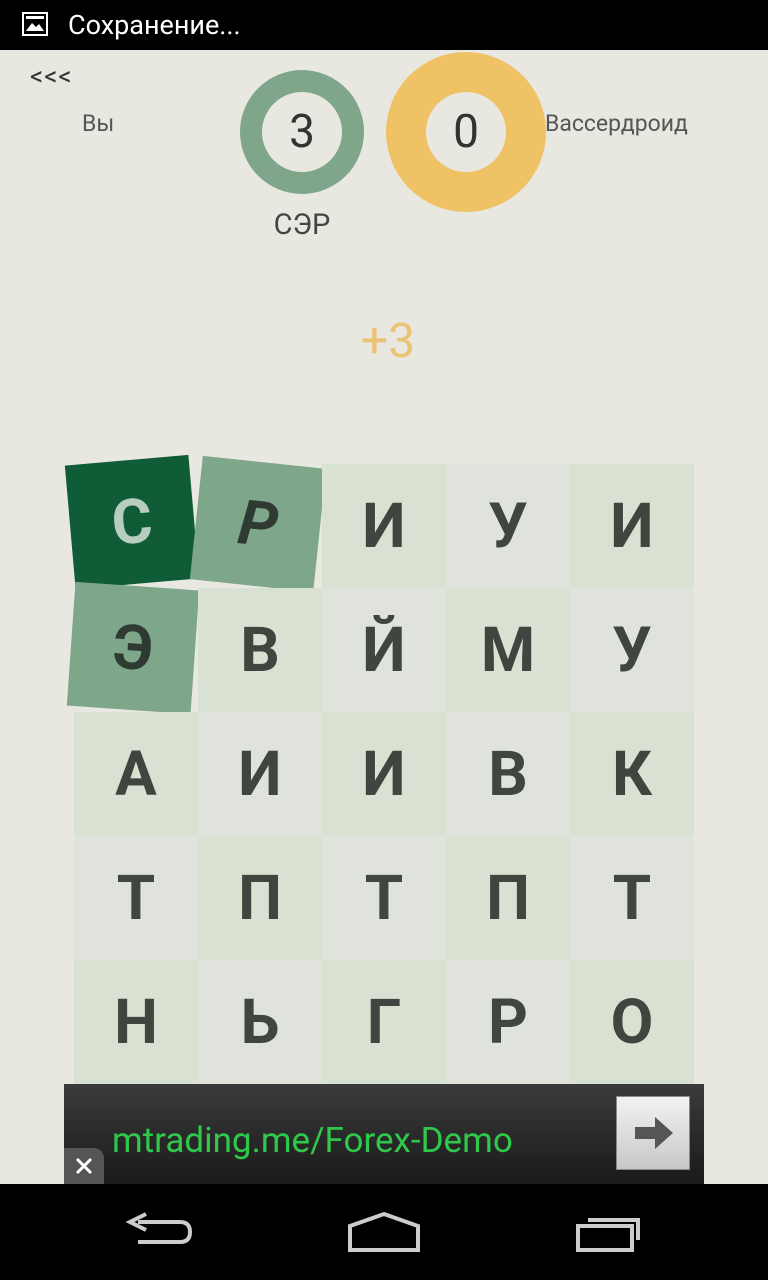 This screenshot has width=768, height=1280. I want to click on grid-tile: Й, so click(384, 650).